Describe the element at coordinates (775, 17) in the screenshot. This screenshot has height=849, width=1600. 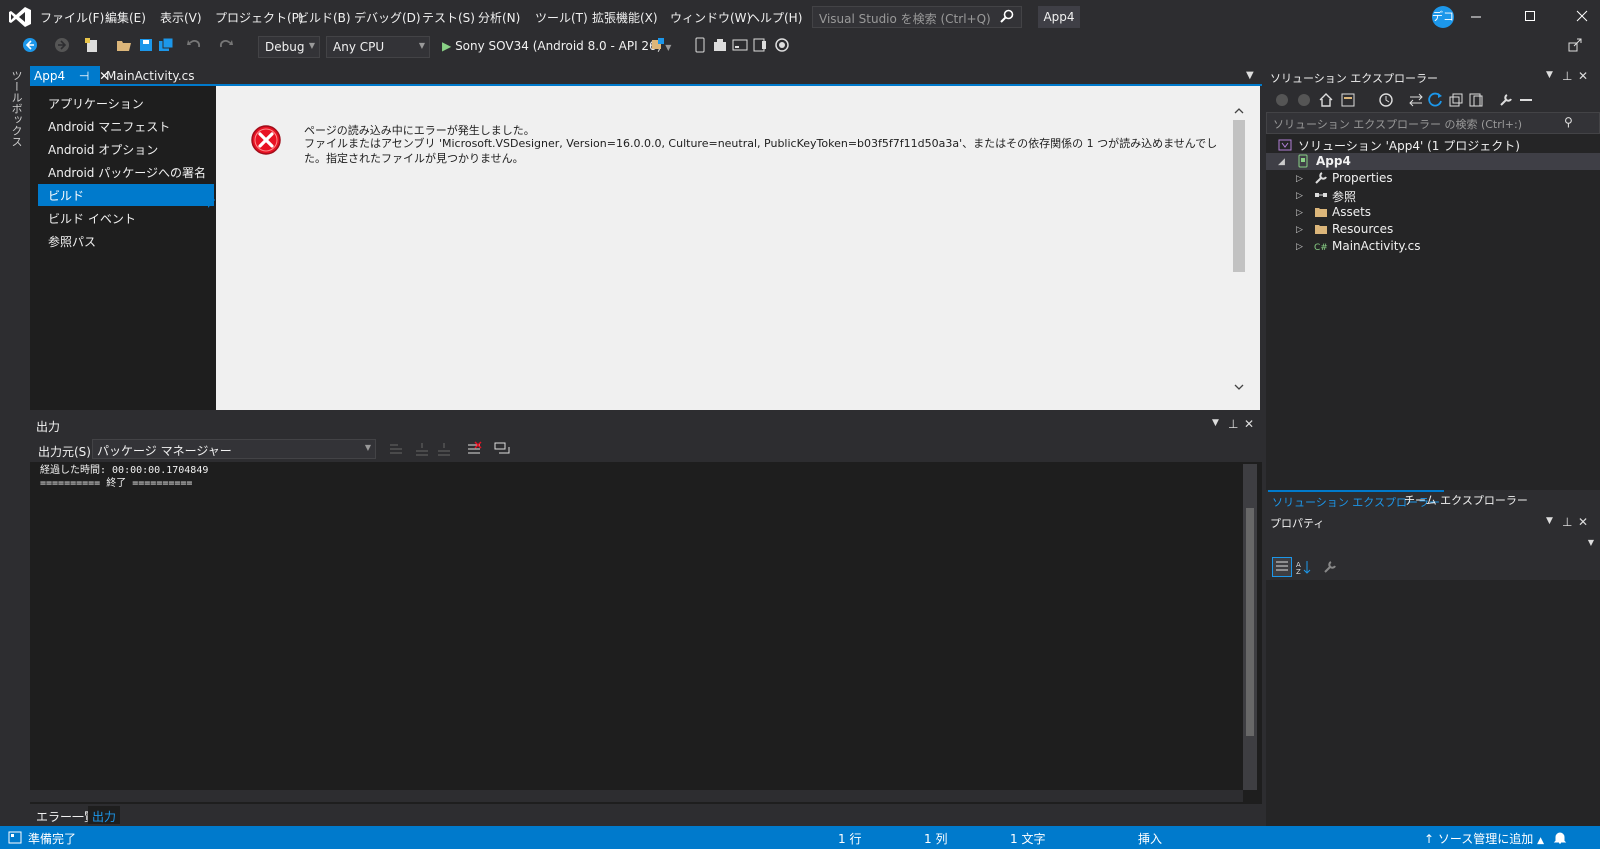
I see `menu-help: ヘルプ(H)` at that location.